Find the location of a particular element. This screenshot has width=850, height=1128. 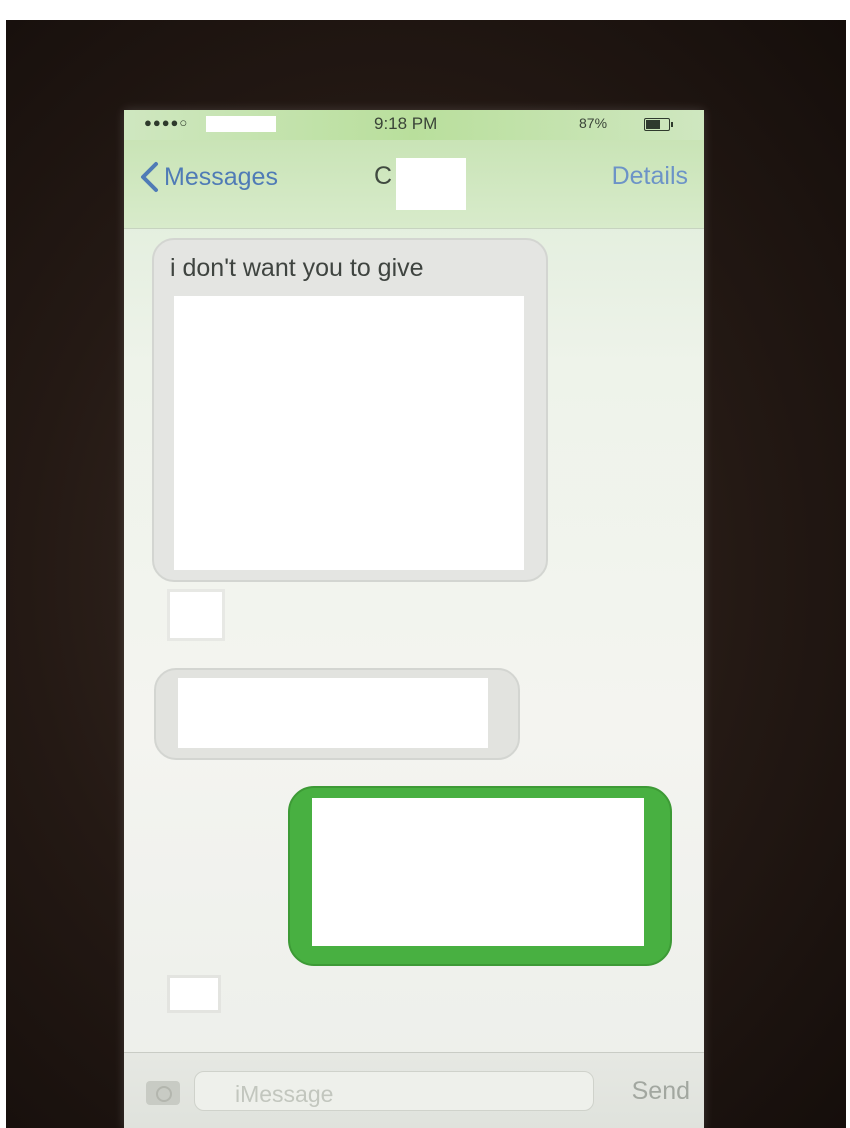

send-button: Send is located at coordinates (661, 1091).